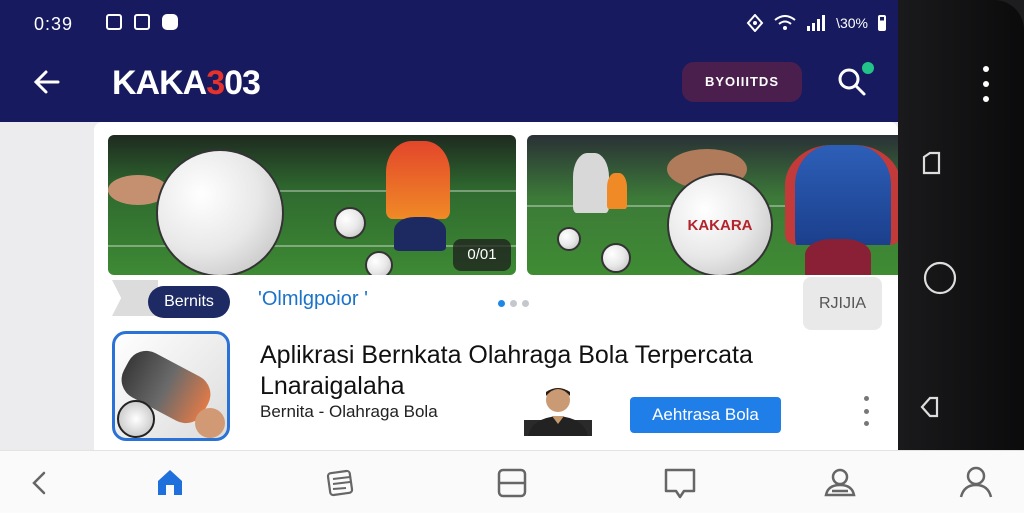 The height and width of the screenshot is (513, 1024). Describe the element at coordinates (852, 23) in the screenshot. I see `battery-percent: \30%` at that location.